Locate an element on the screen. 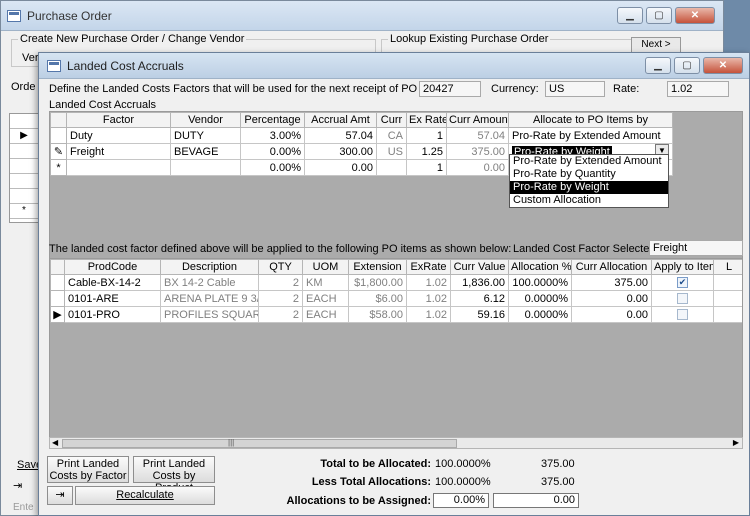 This screenshot has height=516, width=750. vendor-cell: BEVAGE is located at coordinates (205, 151).